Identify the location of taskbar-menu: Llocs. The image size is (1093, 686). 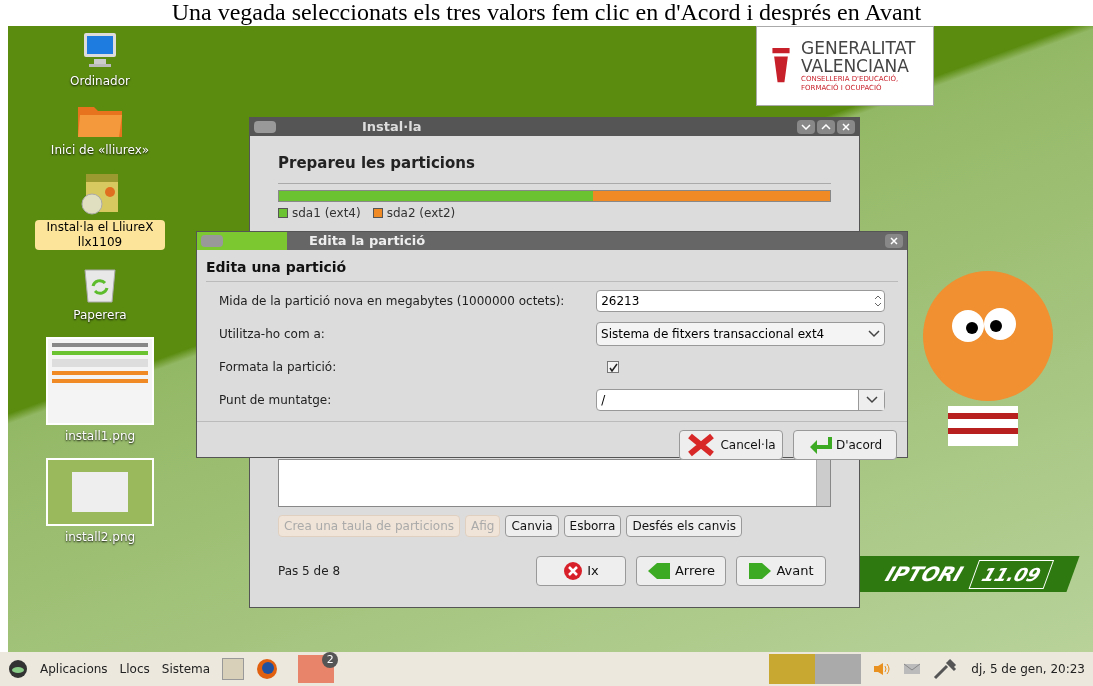
(134, 669).